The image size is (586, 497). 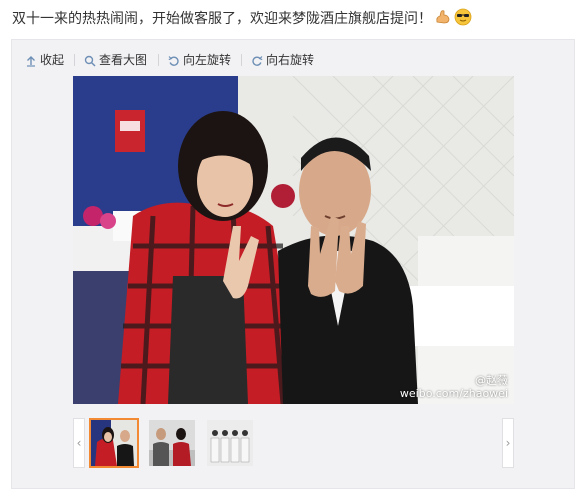 I want to click on rotate-right-label: 向右旋转, so click(x=290, y=60).